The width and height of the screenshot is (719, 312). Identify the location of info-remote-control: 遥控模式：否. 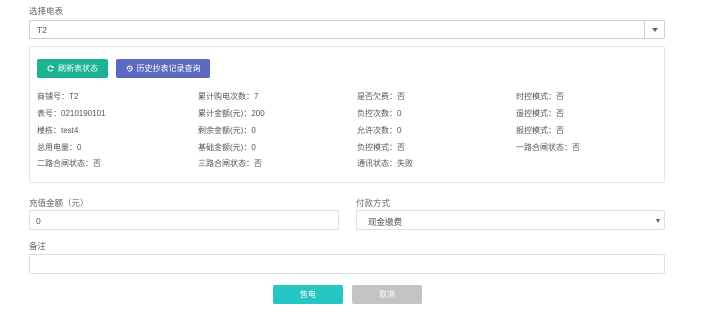
(540, 113).